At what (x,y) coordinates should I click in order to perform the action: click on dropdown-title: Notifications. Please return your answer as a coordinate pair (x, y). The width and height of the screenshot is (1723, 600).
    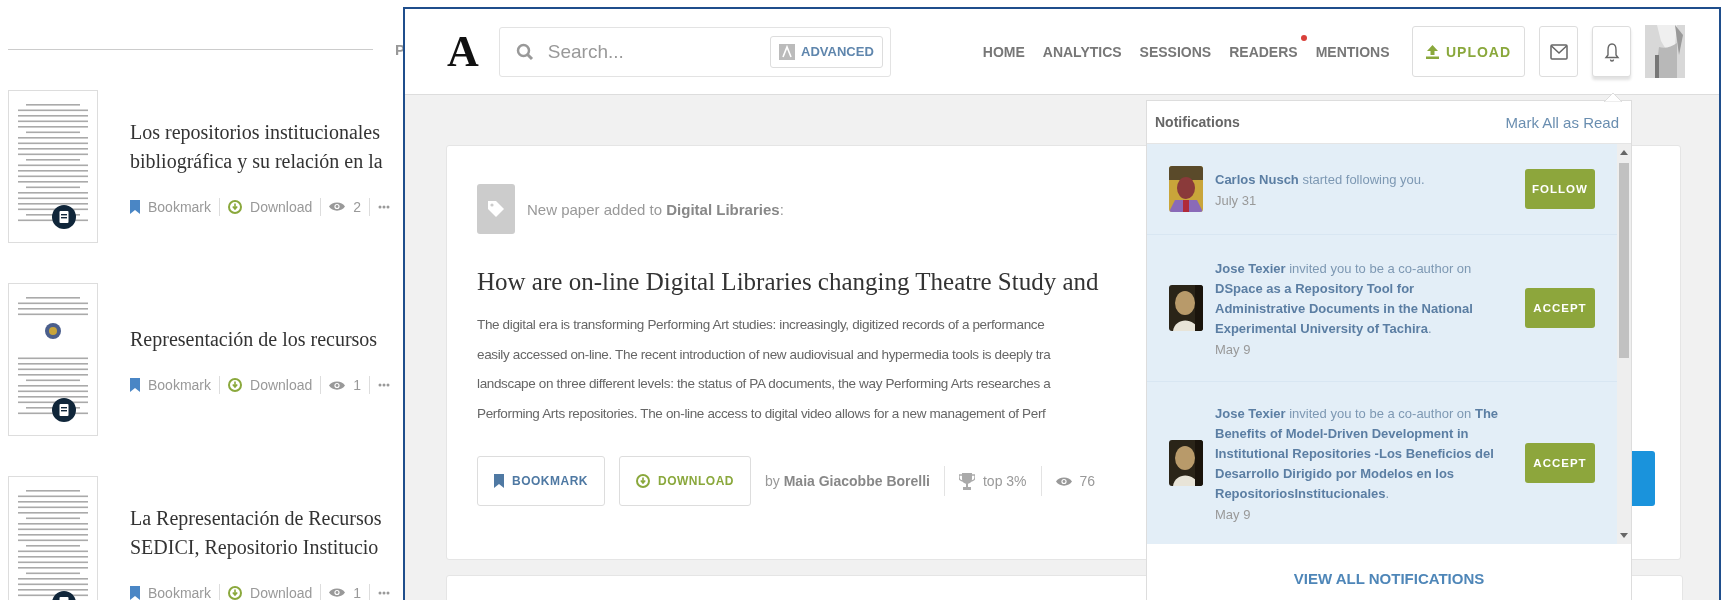
    Looking at the image, I should click on (1197, 122).